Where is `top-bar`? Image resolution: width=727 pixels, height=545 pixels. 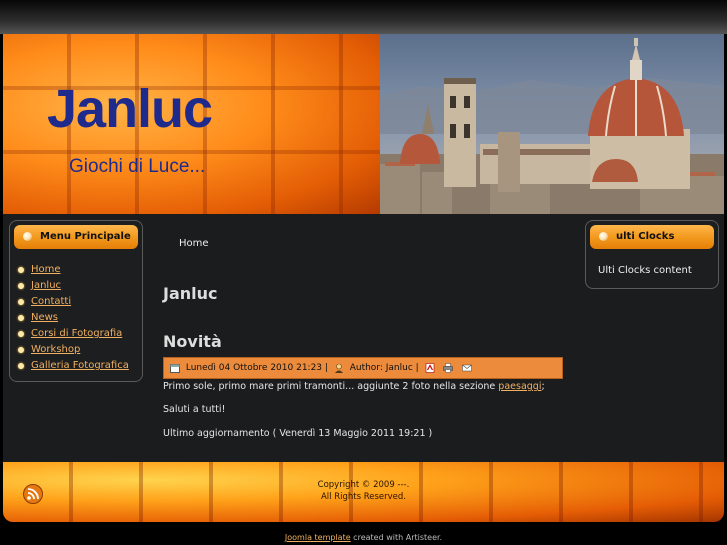 top-bar is located at coordinates (363, 17).